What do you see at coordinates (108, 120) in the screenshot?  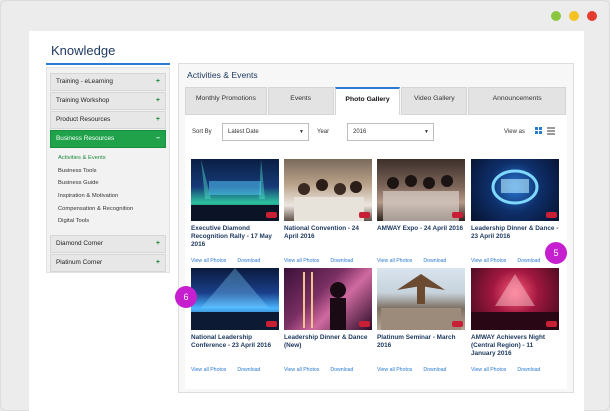 I see `sidebar-item-product-resources: Product Resources +` at bounding box center [108, 120].